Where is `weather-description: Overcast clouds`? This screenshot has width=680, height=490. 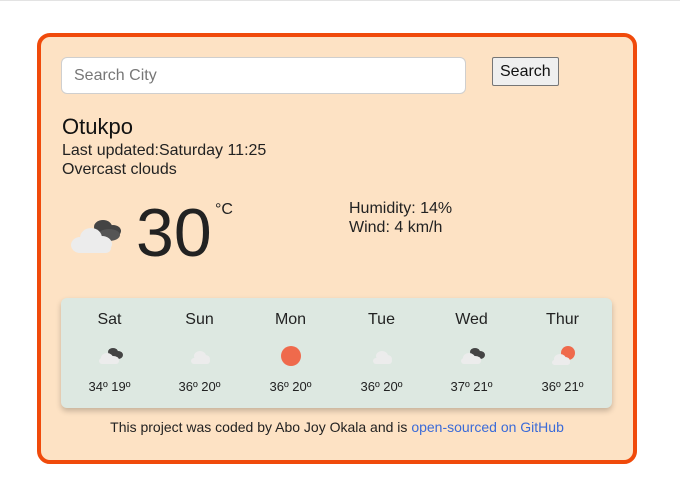 weather-description: Overcast clouds is located at coordinates (119, 169).